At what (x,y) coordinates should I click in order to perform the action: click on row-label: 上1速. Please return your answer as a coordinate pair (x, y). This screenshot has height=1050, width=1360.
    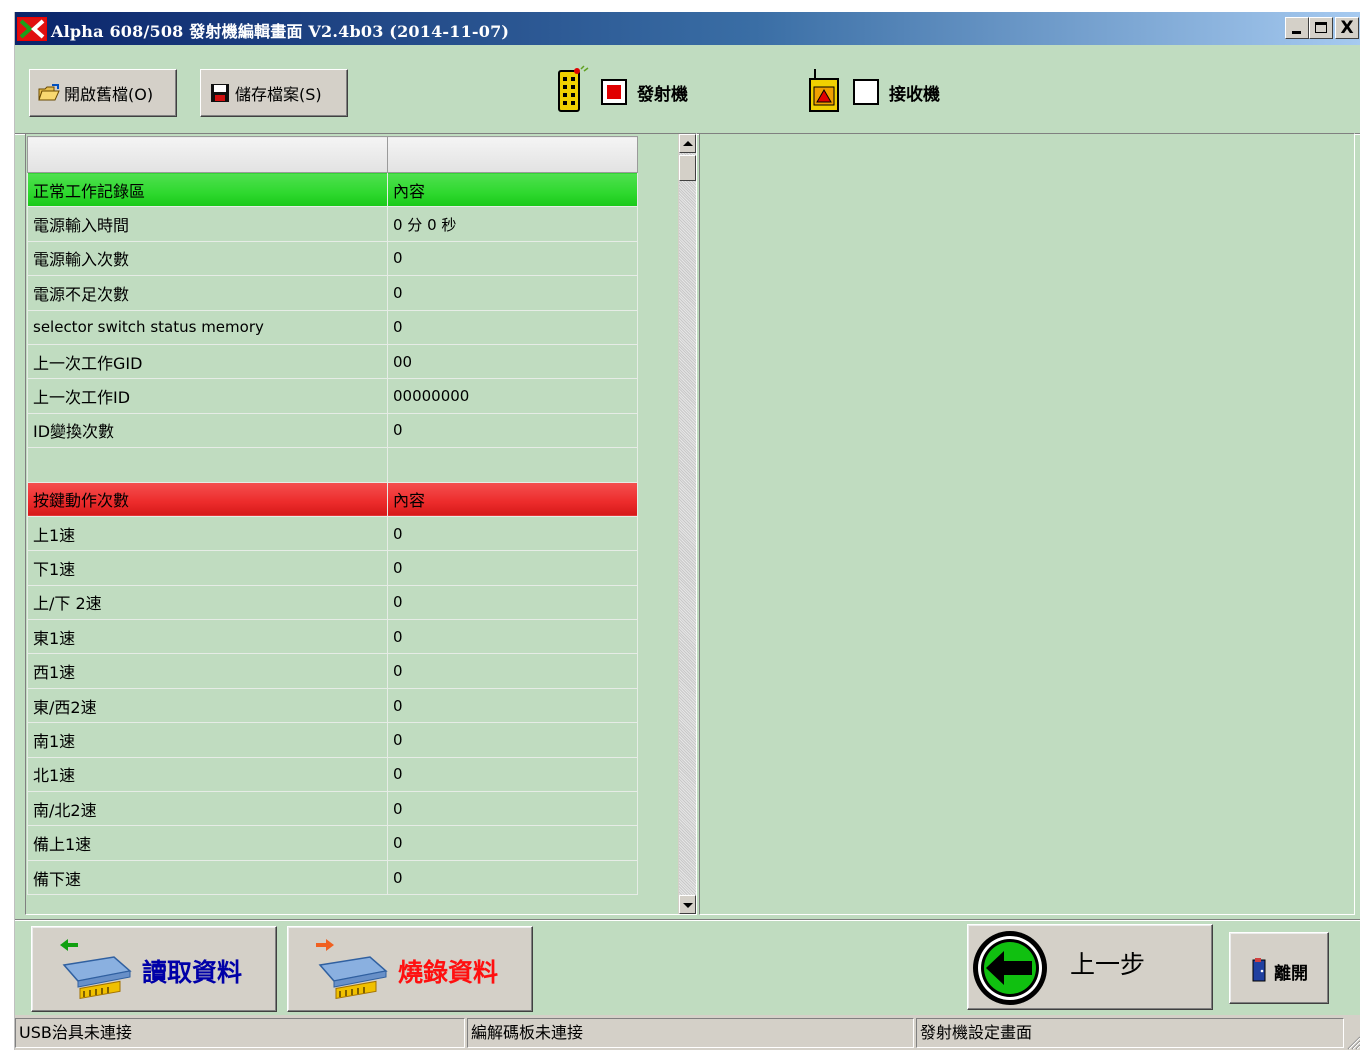
    Looking at the image, I should click on (207, 533).